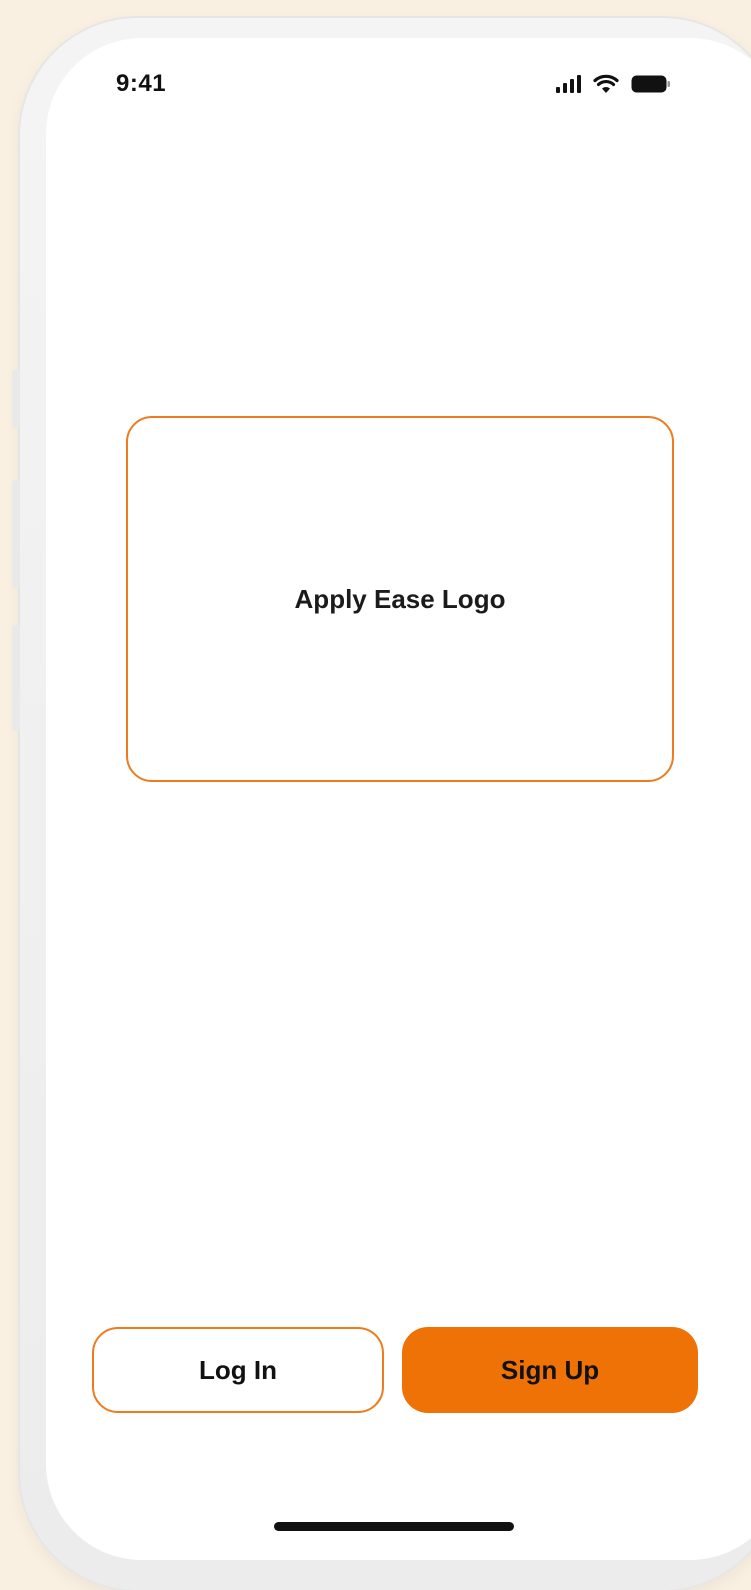  I want to click on battery-icon, so click(651, 84).